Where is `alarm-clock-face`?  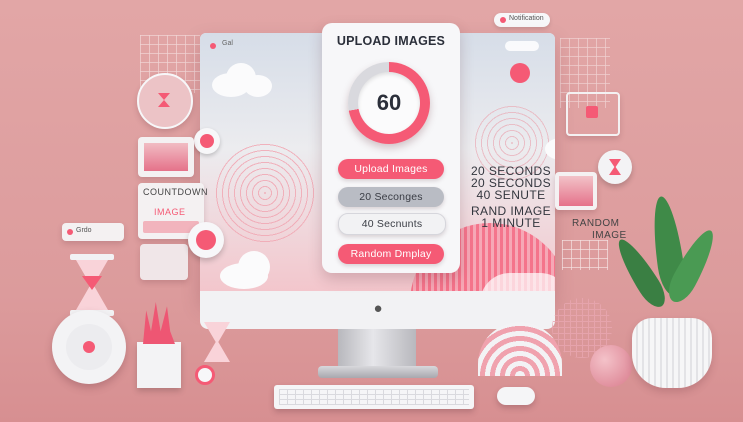
alarm-clock-face is located at coordinates (89, 347).